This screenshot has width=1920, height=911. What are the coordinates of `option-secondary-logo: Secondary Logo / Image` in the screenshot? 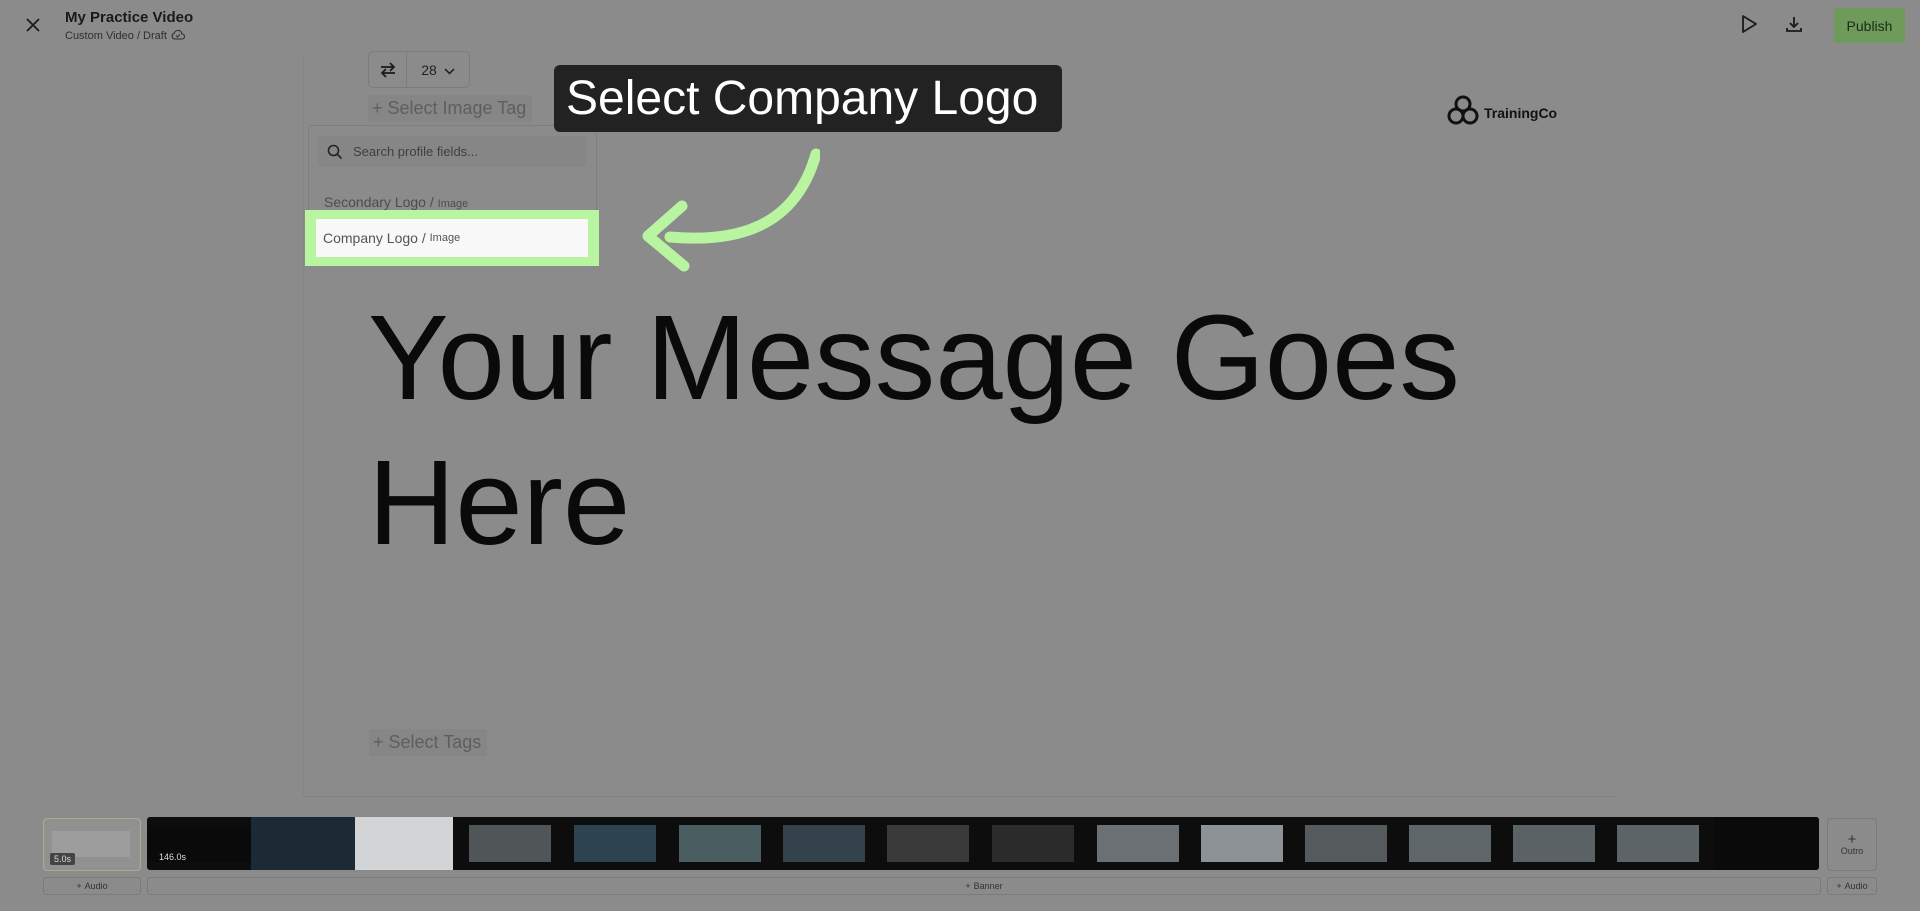 It's located at (396, 202).